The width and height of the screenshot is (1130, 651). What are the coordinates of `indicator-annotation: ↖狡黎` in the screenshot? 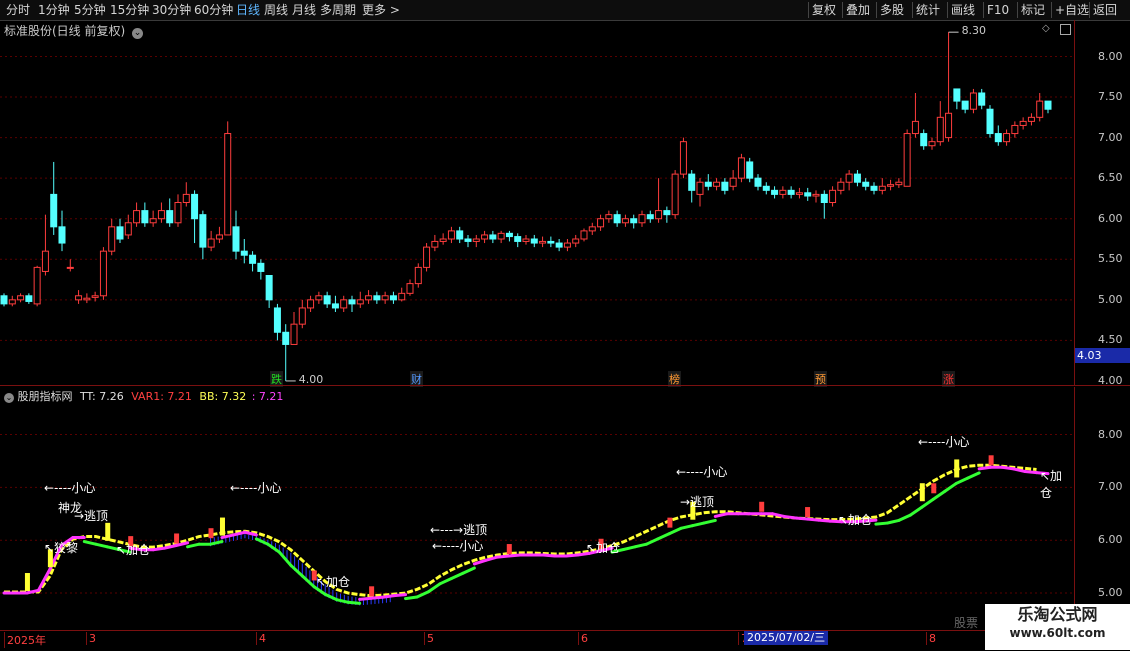 It's located at (61, 548).